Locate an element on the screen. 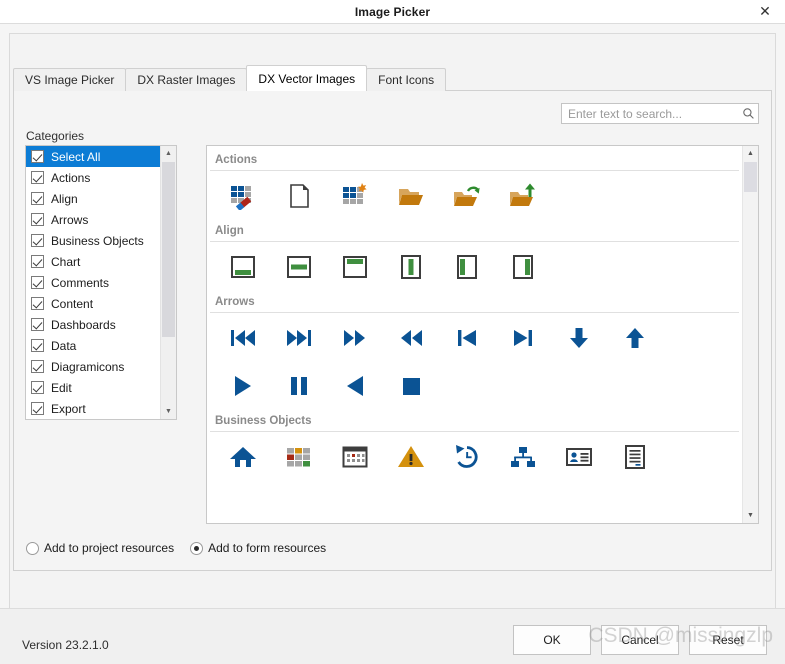 This screenshot has width=785, height=664. ok-button: OK is located at coordinates (552, 640).